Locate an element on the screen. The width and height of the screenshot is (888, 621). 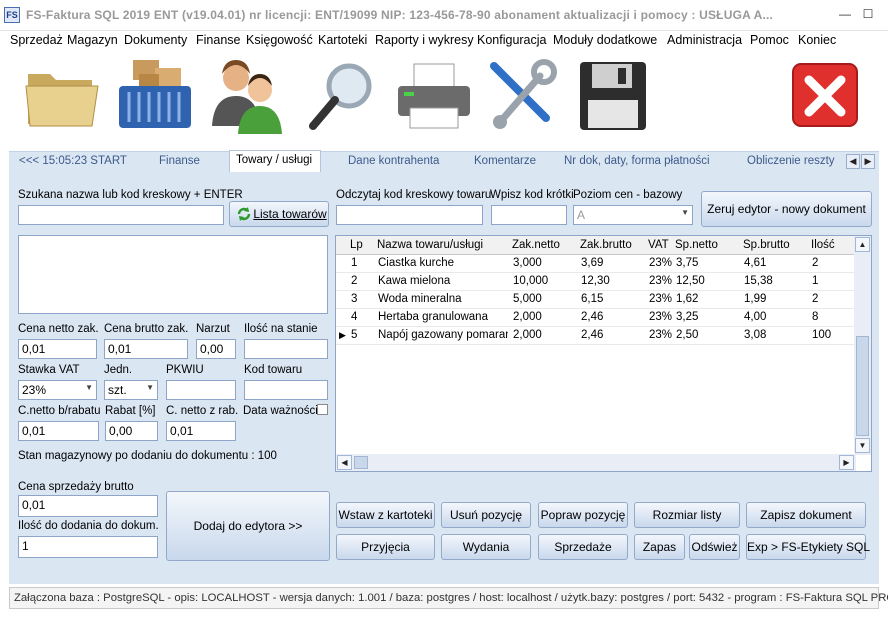
cell-sp-netto: 12,50 is located at coordinates (690, 281).